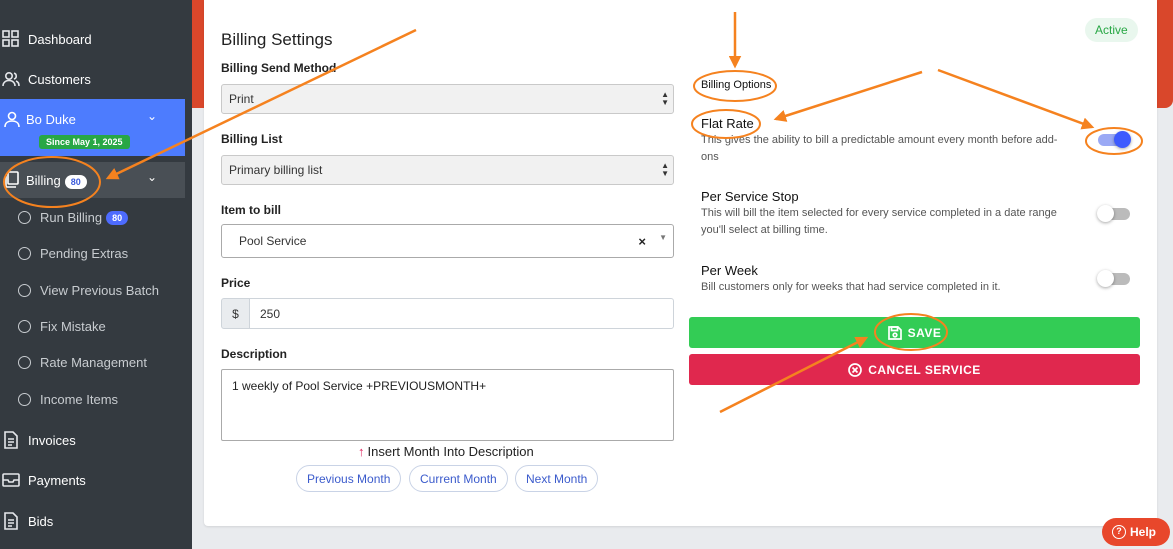 The height and width of the screenshot is (549, 1173). I want to click on per-week-toggle, so click(1113, 278).